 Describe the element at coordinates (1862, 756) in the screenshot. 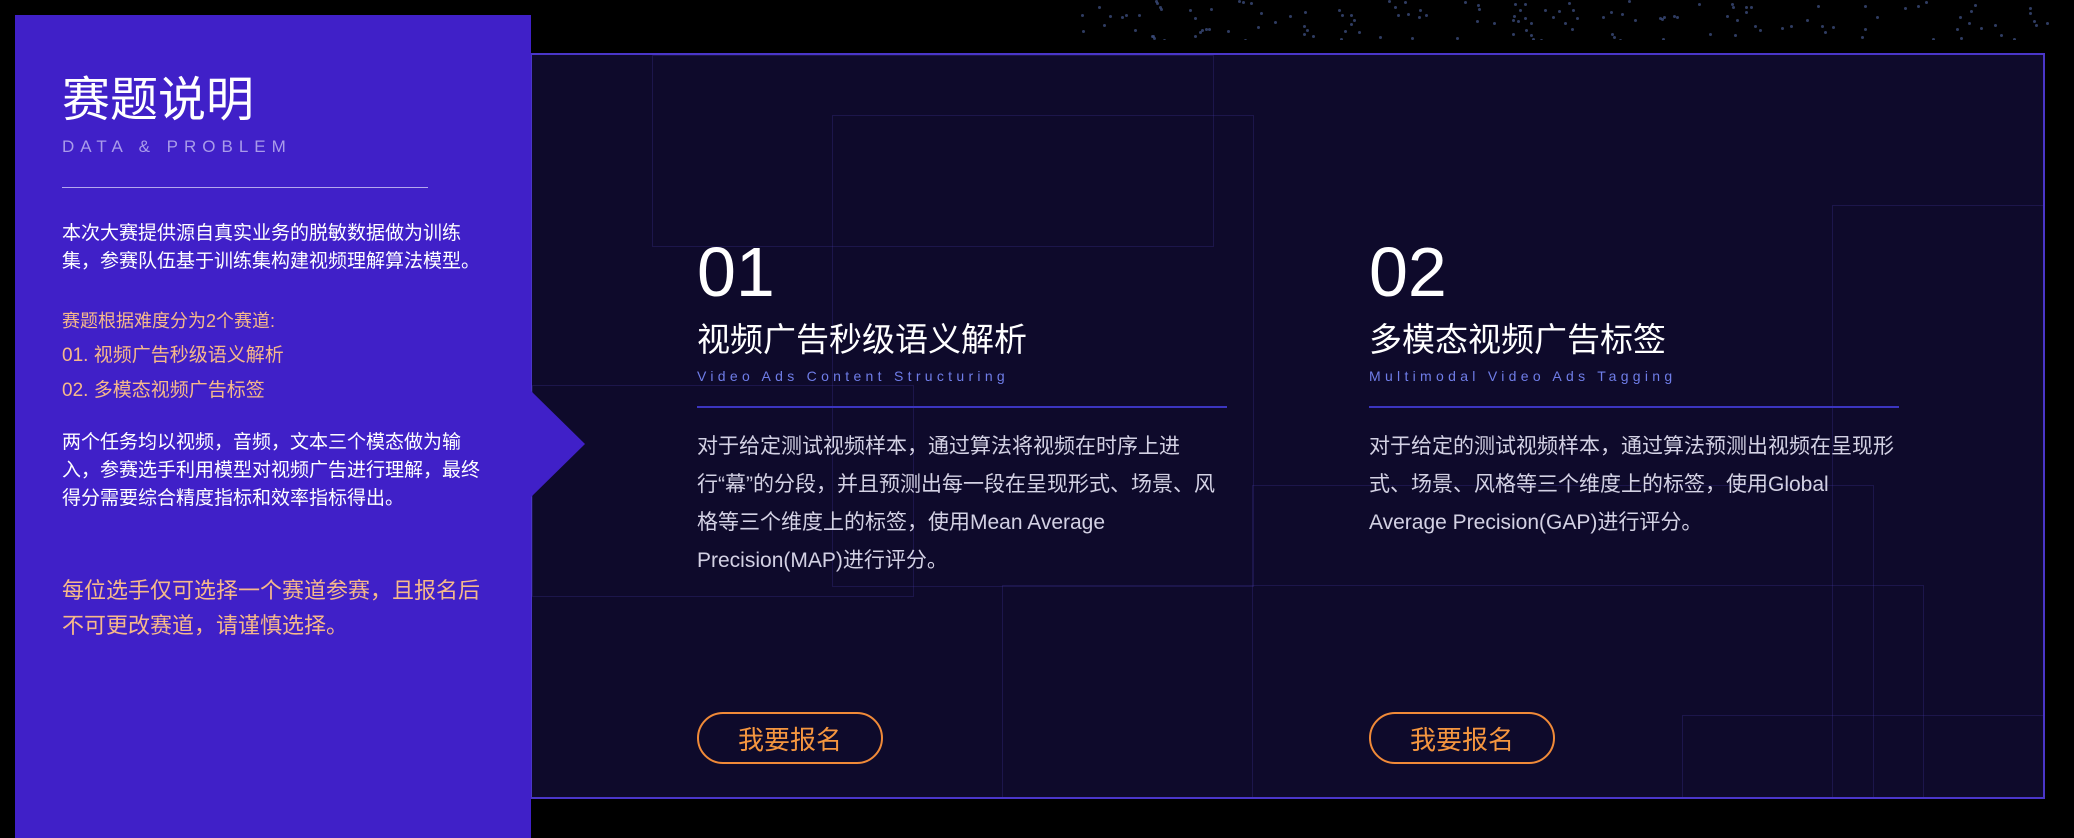

I see `decorative-grid` at that location.